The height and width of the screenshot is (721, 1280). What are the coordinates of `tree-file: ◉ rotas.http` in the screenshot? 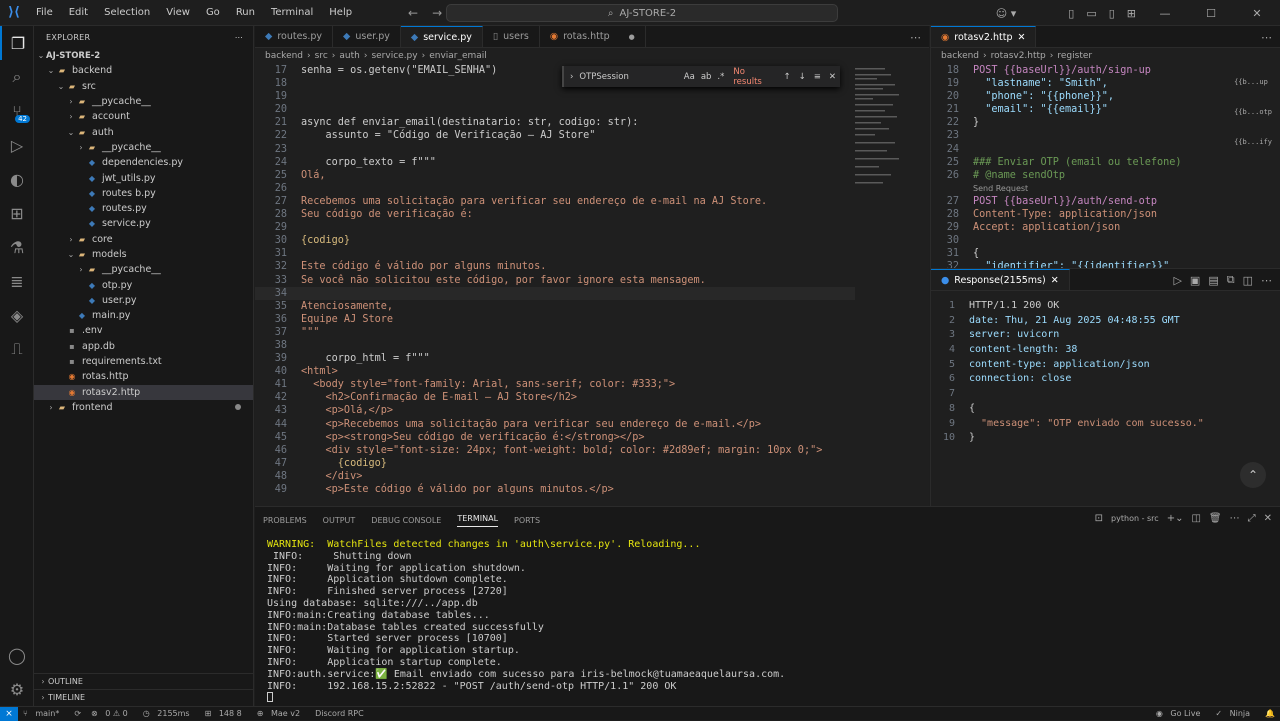 It's located at (143, 376).